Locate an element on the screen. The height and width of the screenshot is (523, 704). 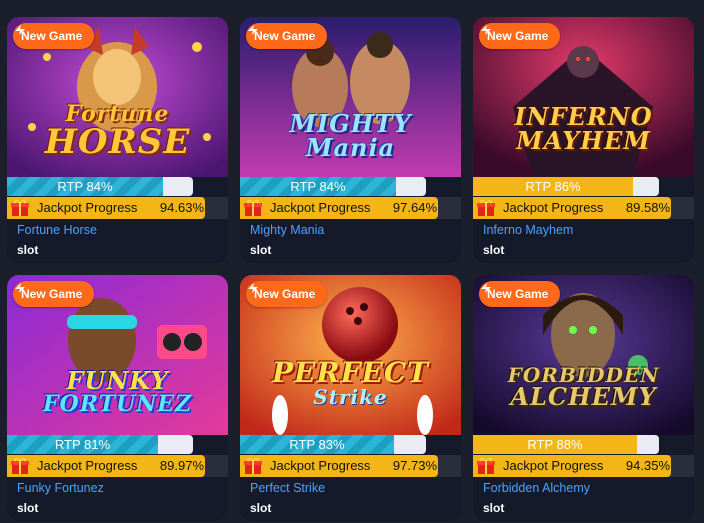
rtp-label: RTP 86% is located at coordinates (553, 186).